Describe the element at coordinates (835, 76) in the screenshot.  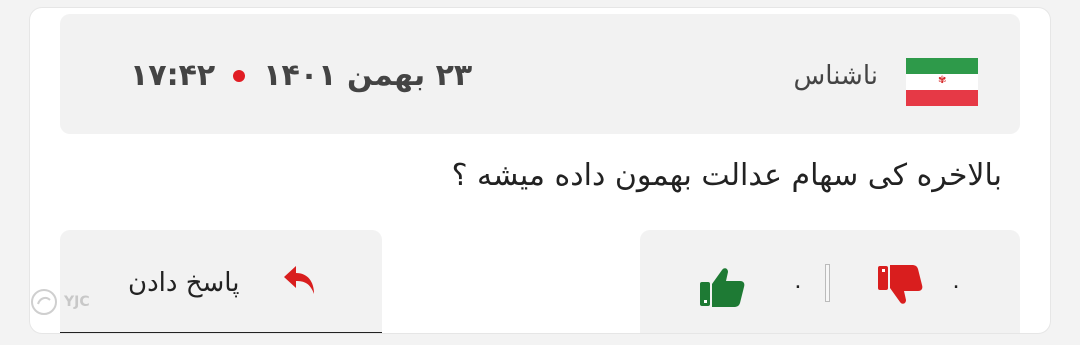
I see `comment-author: ناشناس` at that location.